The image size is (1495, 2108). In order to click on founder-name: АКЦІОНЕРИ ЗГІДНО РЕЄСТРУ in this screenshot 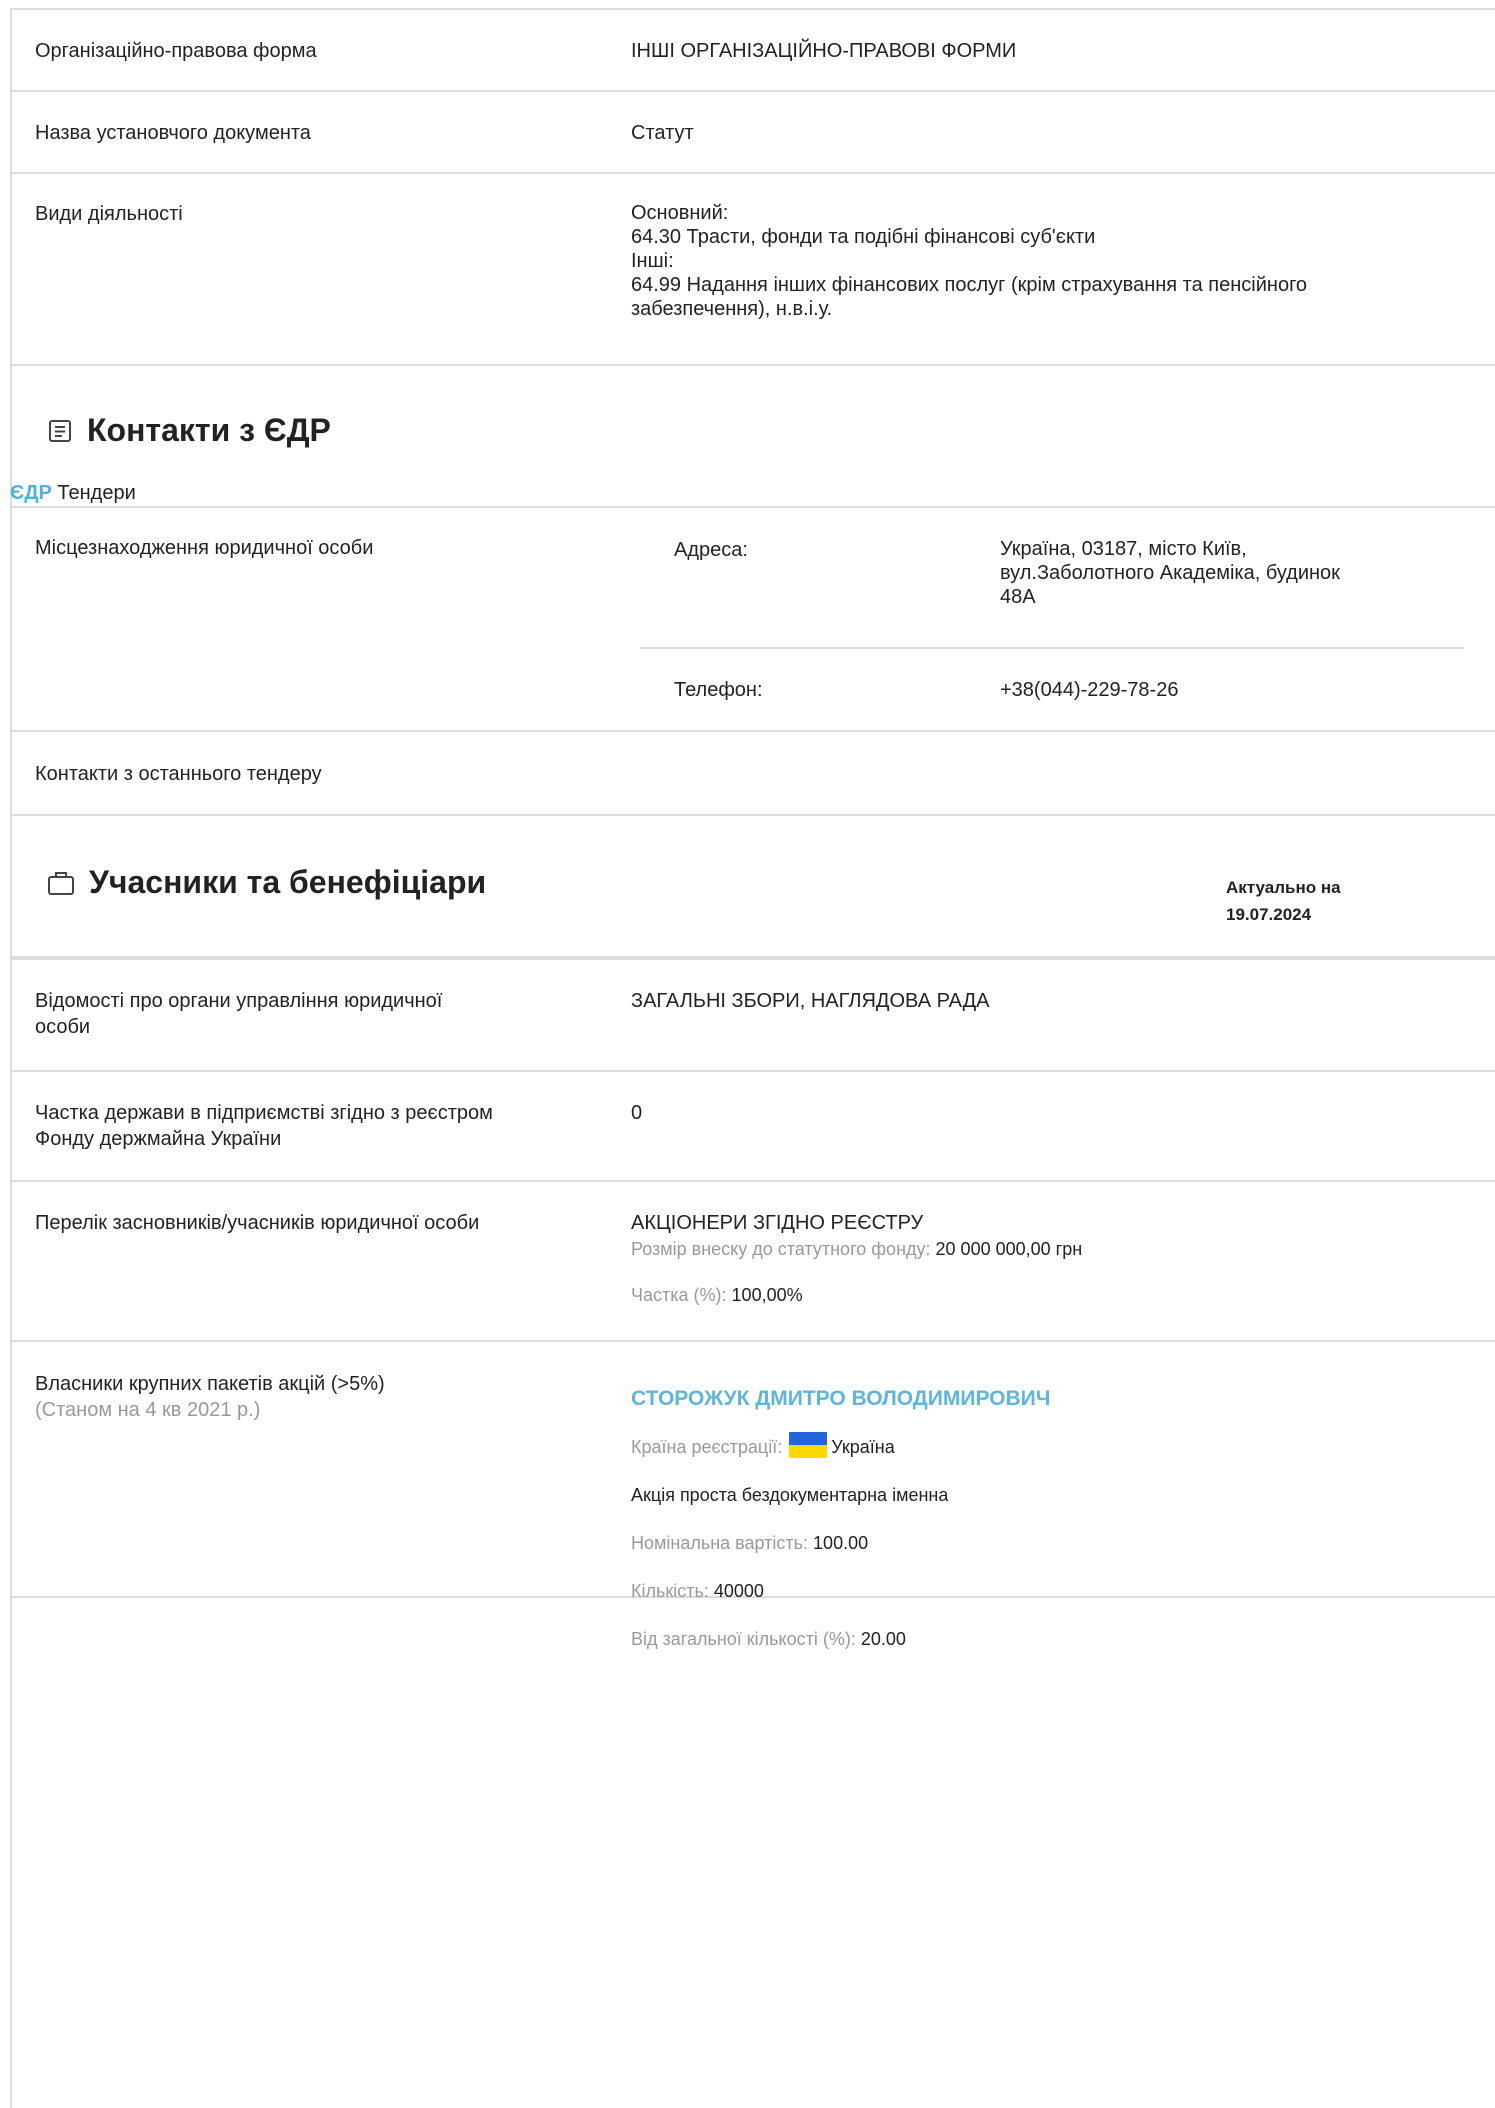, I will do `click(777, 1223)`.